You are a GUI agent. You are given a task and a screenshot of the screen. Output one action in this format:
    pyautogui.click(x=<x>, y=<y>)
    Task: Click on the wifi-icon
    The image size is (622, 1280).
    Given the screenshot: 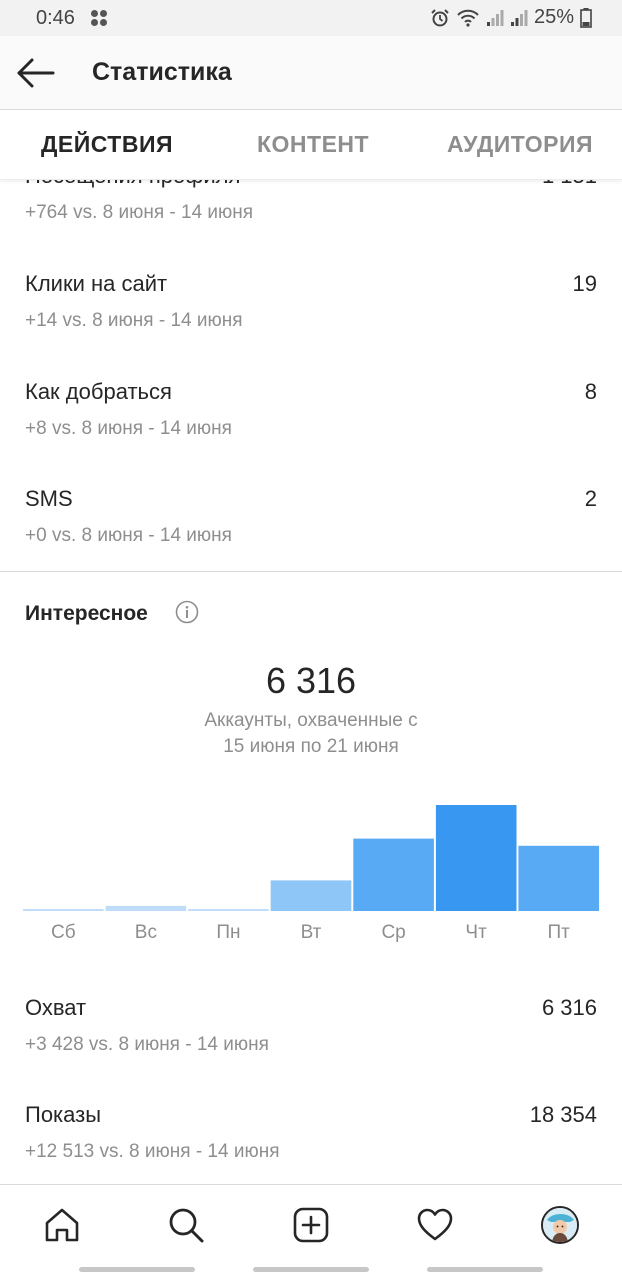 What is the action you would take?
    pyautogui.click(x=468, y=18)
    